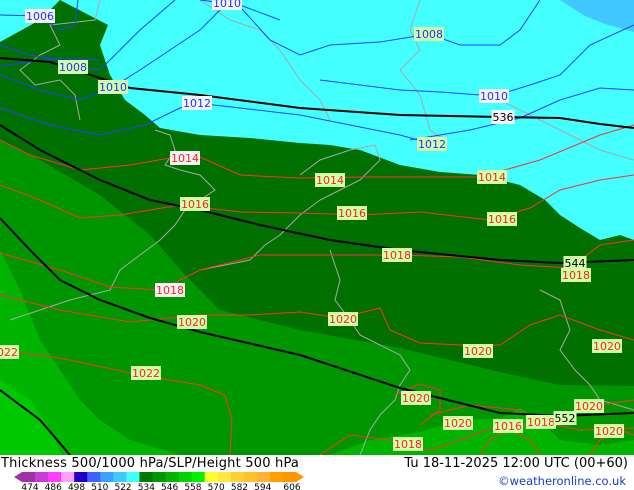  I want to click on legend-tick-label: 486, so click(53, 486).